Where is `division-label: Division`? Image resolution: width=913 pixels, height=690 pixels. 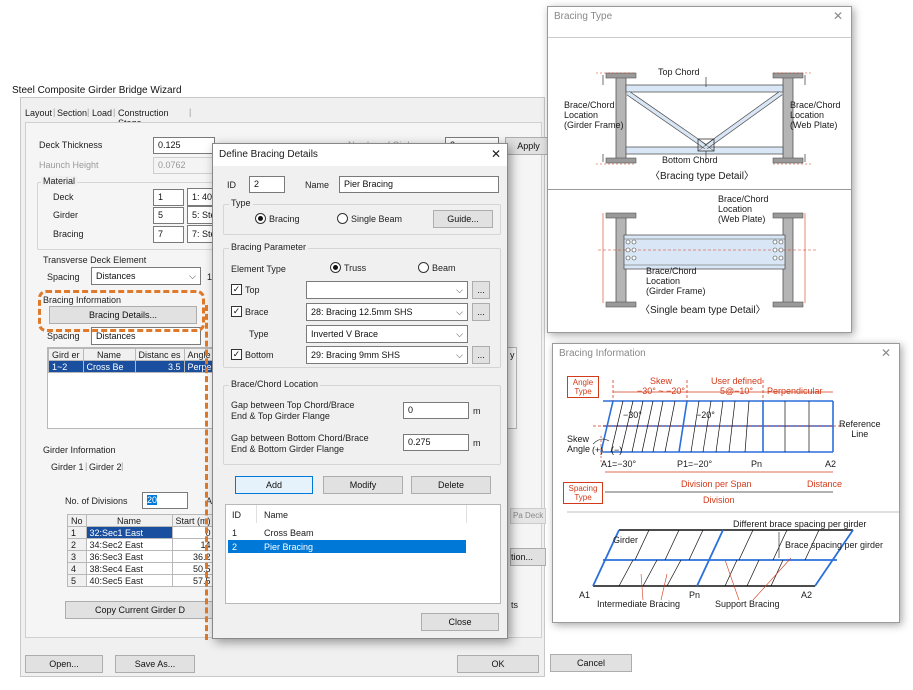 division-label: Division is located at coordinates (719, 500).